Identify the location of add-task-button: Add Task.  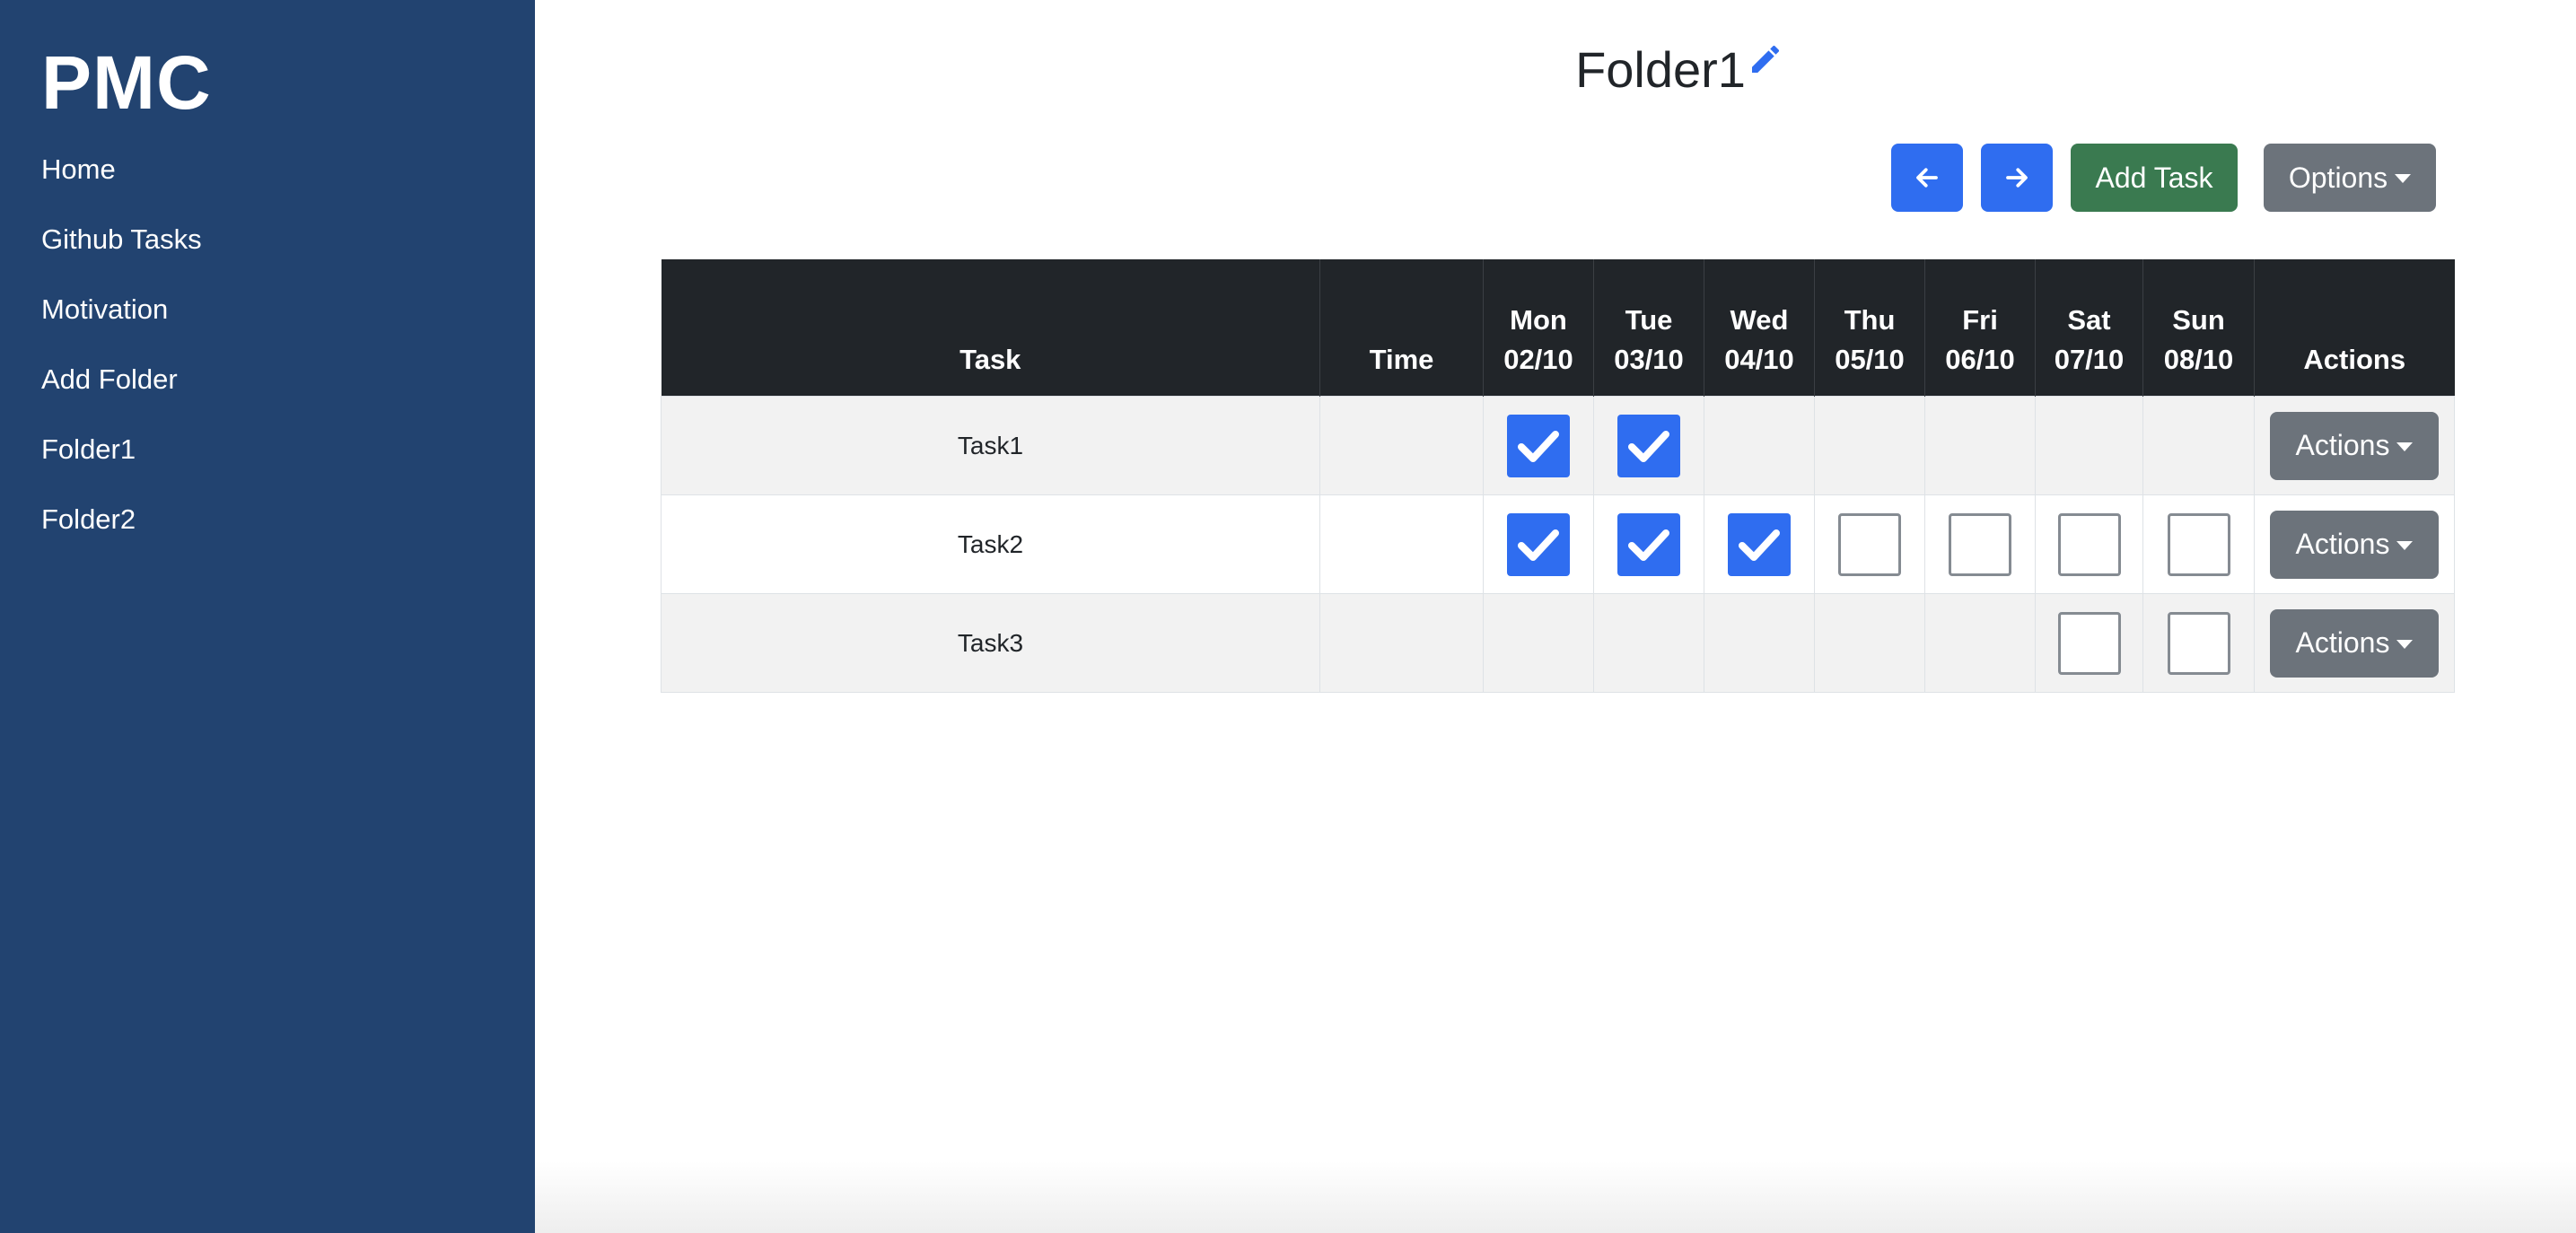
(2154, 178).